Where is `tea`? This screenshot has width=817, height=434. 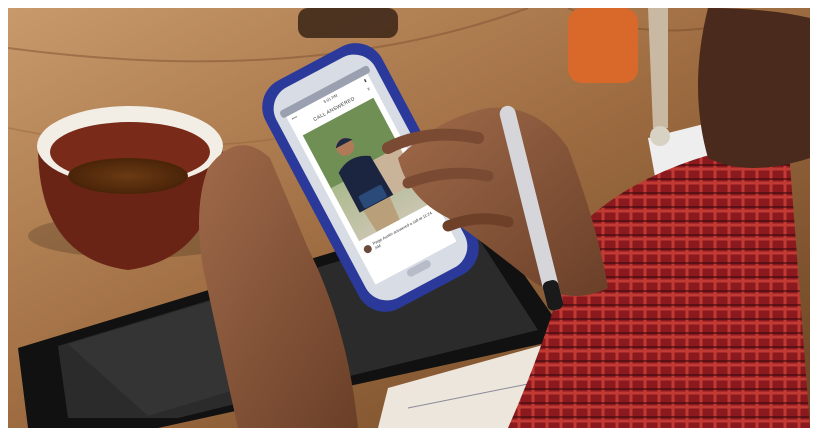 tea is located at coordinates (128, 176).